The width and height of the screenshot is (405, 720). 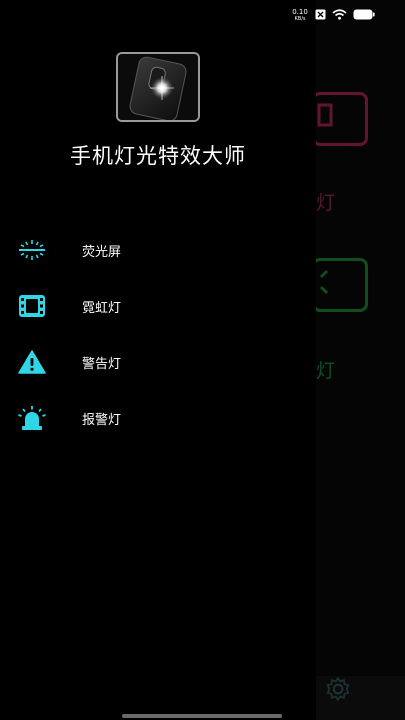 What do you see at coordinates (158, 418) in the screenshot?
I see `menu-item-alarm-light: 报警灯` at bounding box center [158, 418].